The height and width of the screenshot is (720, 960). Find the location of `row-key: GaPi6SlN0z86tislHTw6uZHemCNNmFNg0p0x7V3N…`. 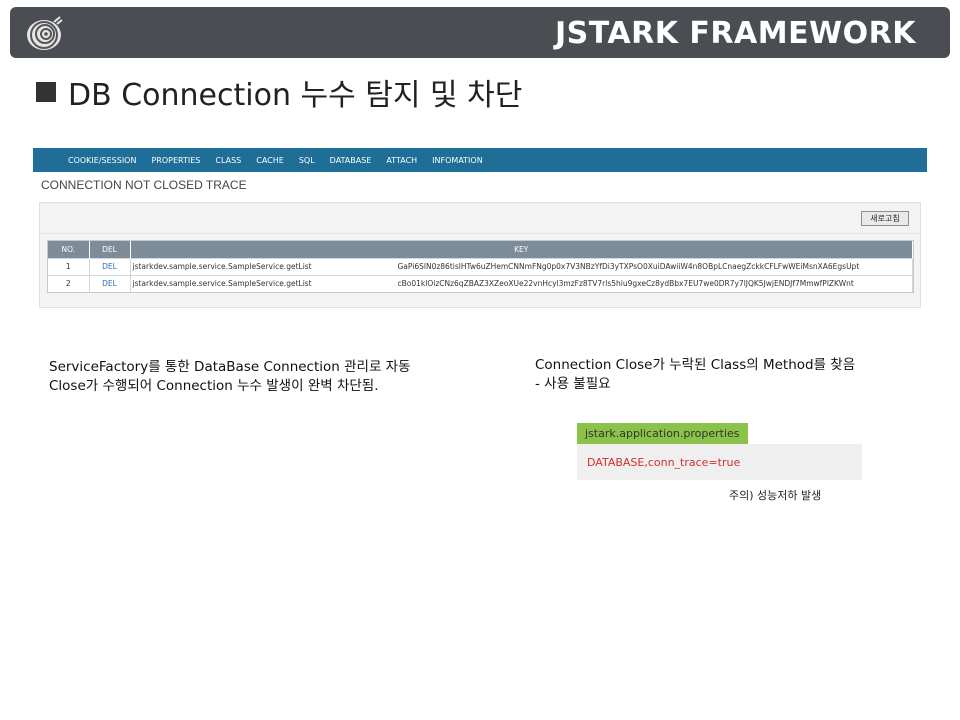

row-key: GaPi6SlN0z86tislHTw6uZHemCNNmFNg0p0x7V3N… is located at coordinates (628, 266).